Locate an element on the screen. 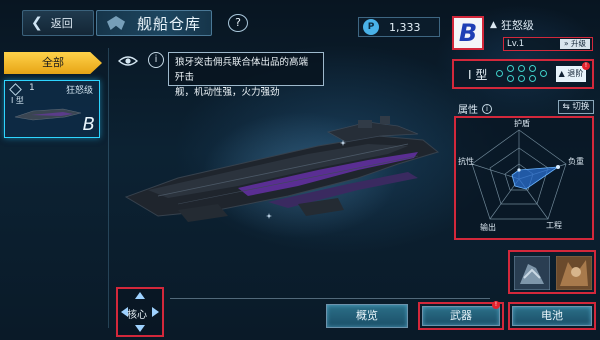 The width and height of the screenshot is (600, 340). refit-panel: I 型 ▲ 退阶 ! is located at coordinates (523, 74).